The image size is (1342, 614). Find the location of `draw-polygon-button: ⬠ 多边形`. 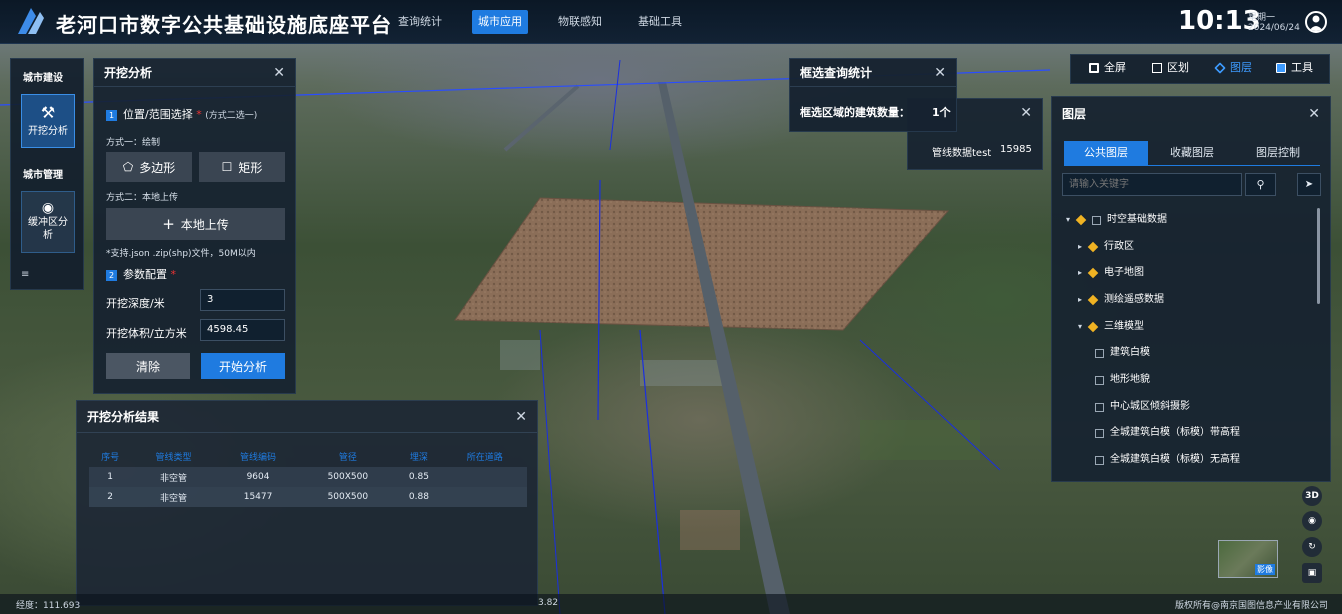

draw-polygon-button: ⬠ 多边形 is located at coordinates (149, 167).